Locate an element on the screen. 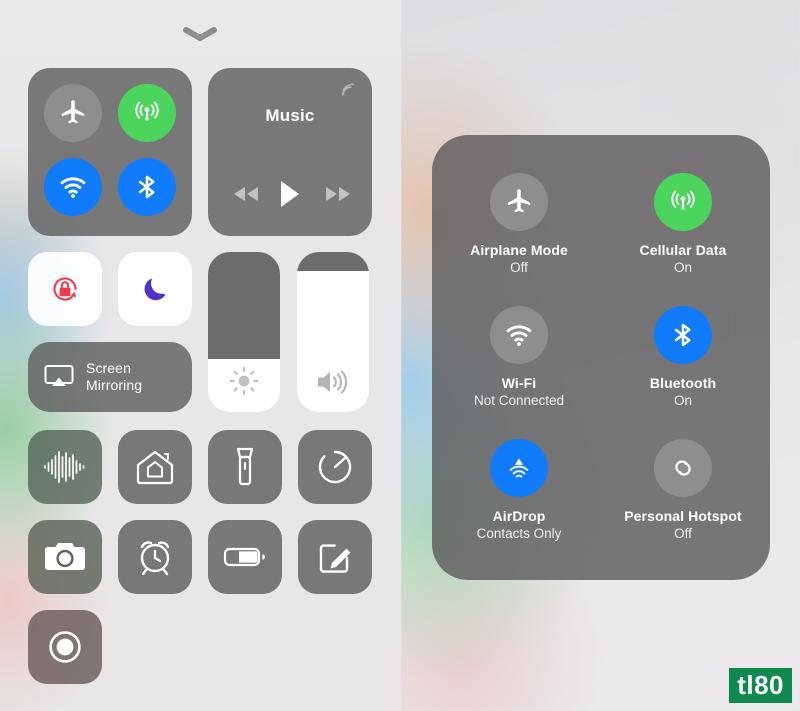 The height and width of the screenshot is (711, 800). brightness-slider-track is located at coordinates (244, 306).